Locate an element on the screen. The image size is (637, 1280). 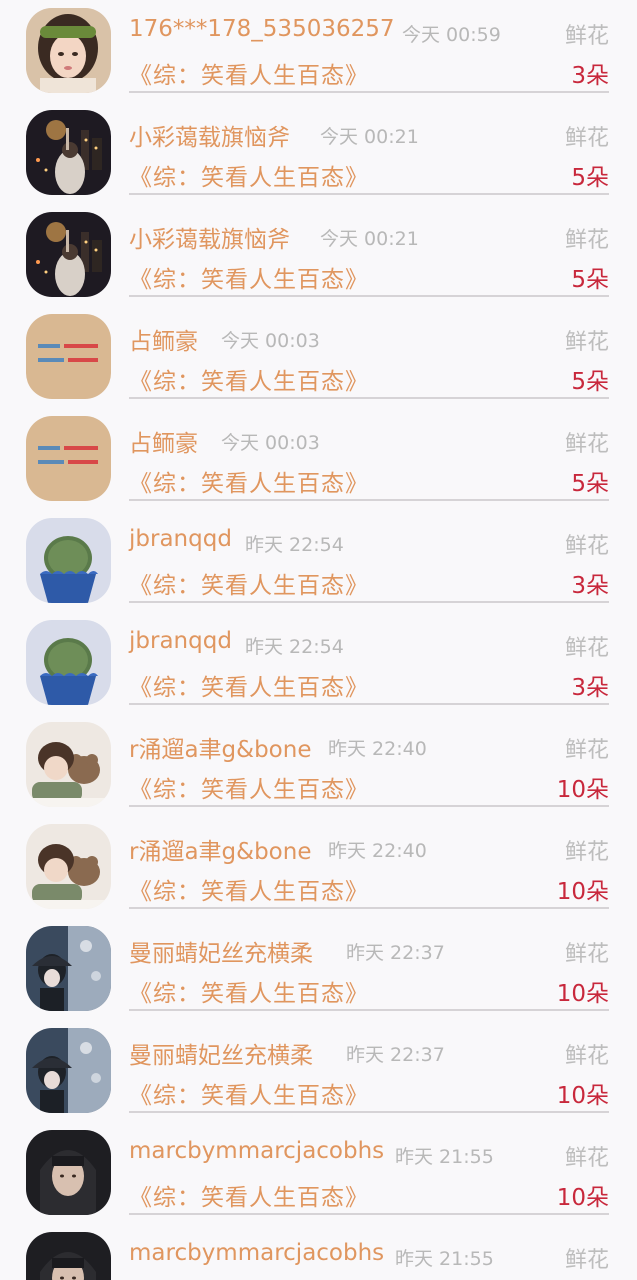
timestamp: 昨天 22:37 is located at coordinates (395, 1055).